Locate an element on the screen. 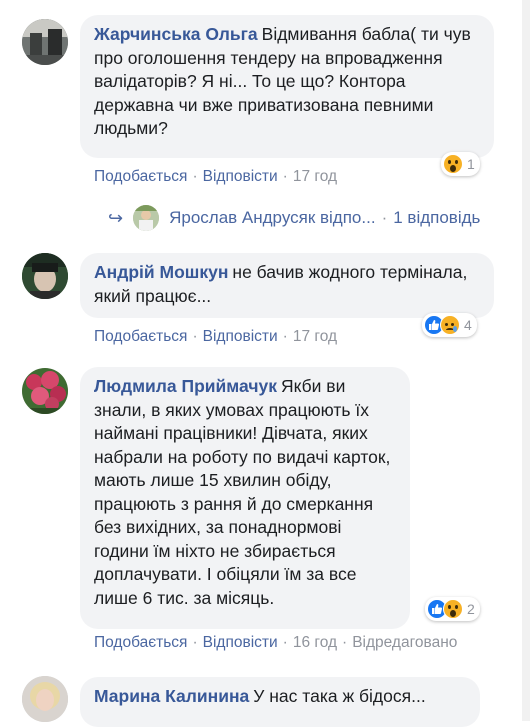 This screenshot has width=530, height=727. comment-author: Людмила Приймачук is located at coordinates (185, 386).